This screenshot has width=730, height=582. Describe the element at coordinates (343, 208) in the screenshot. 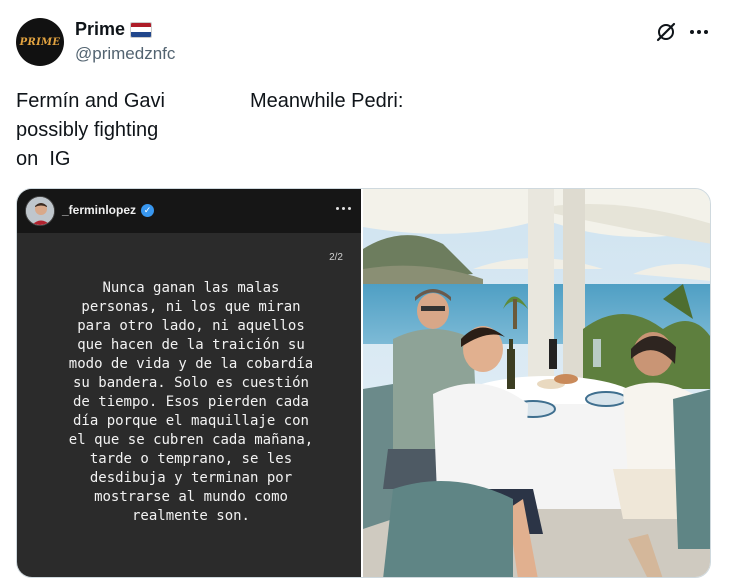

I see `story-more-icon` at that location.